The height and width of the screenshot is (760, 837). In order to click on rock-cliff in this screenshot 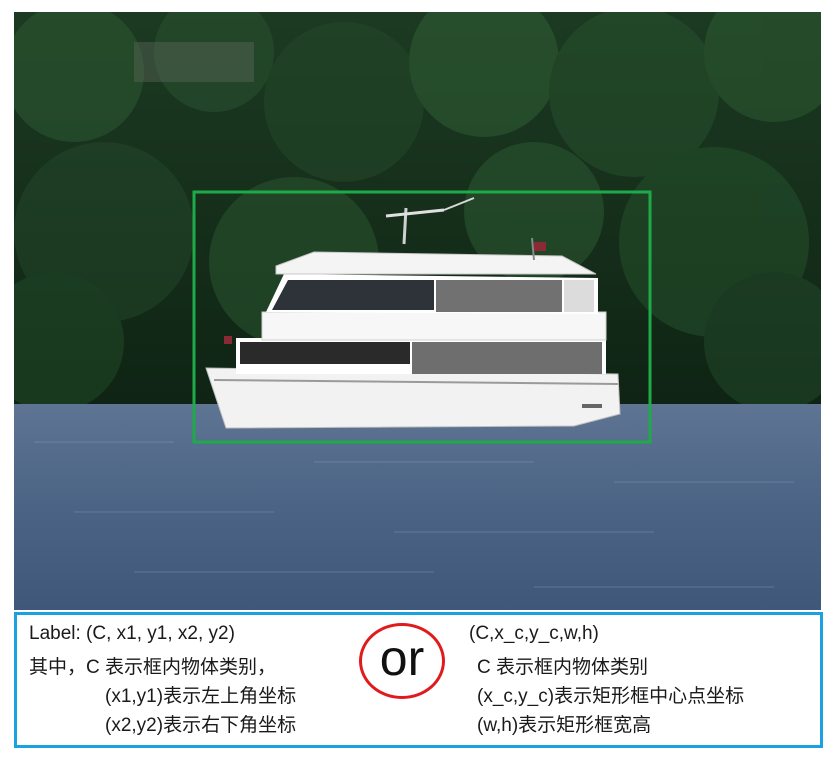, I will do `click(194, 62)`.